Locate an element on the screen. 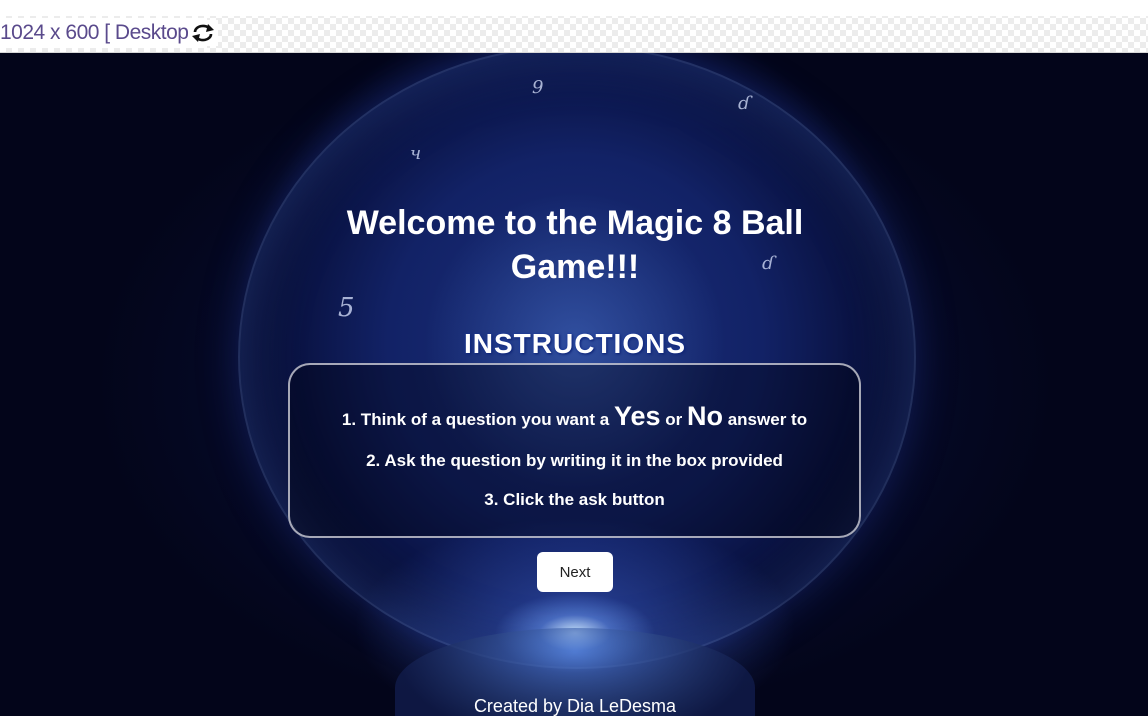  step-1-prefix: 1. Think of a question you want a is located at coordinates (475, 419).